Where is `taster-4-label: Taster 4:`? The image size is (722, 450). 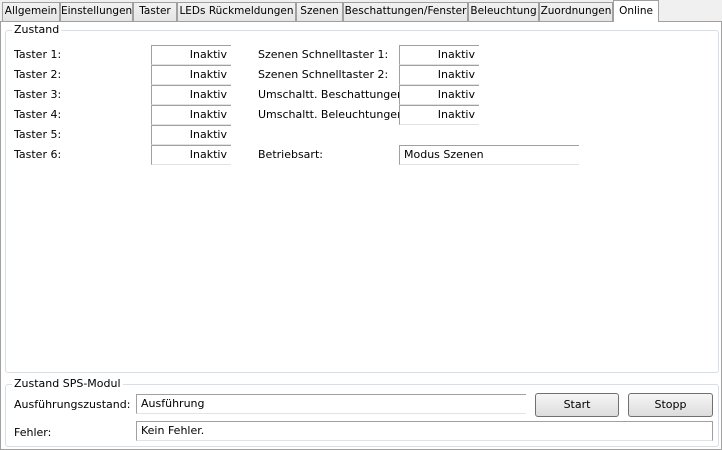
taster-4-label: Taster 4: is located at coordinates (38, 114).